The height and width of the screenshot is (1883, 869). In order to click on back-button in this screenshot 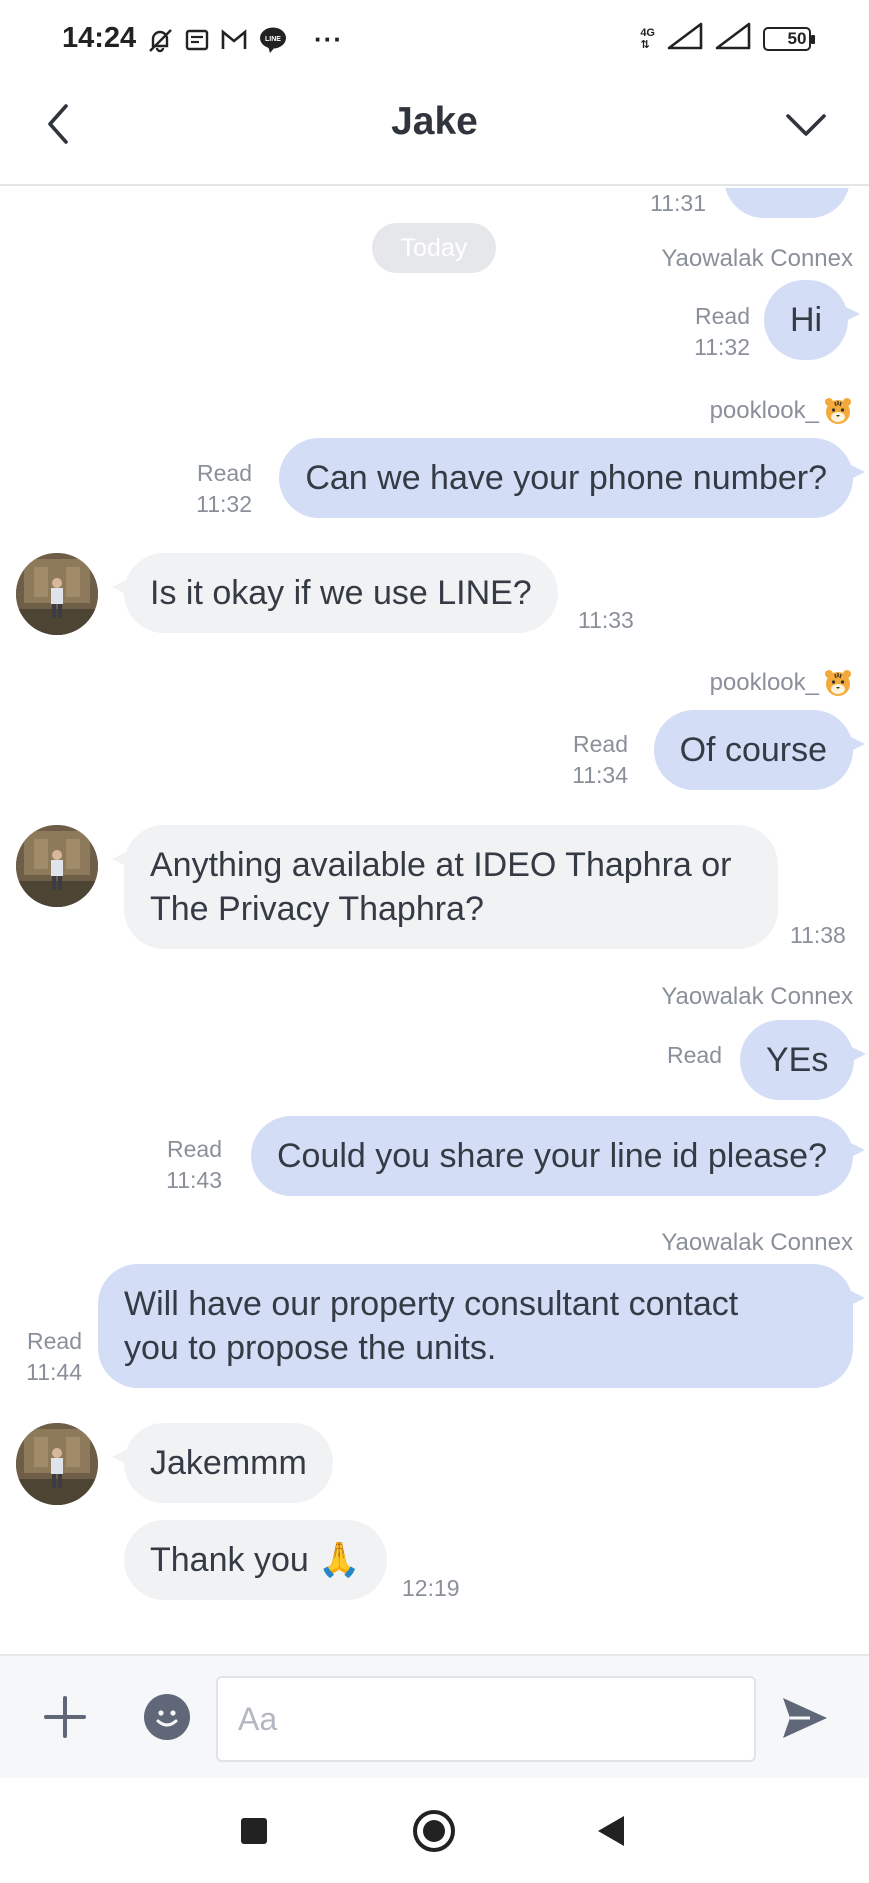, I will do `click(611, 1831)`.